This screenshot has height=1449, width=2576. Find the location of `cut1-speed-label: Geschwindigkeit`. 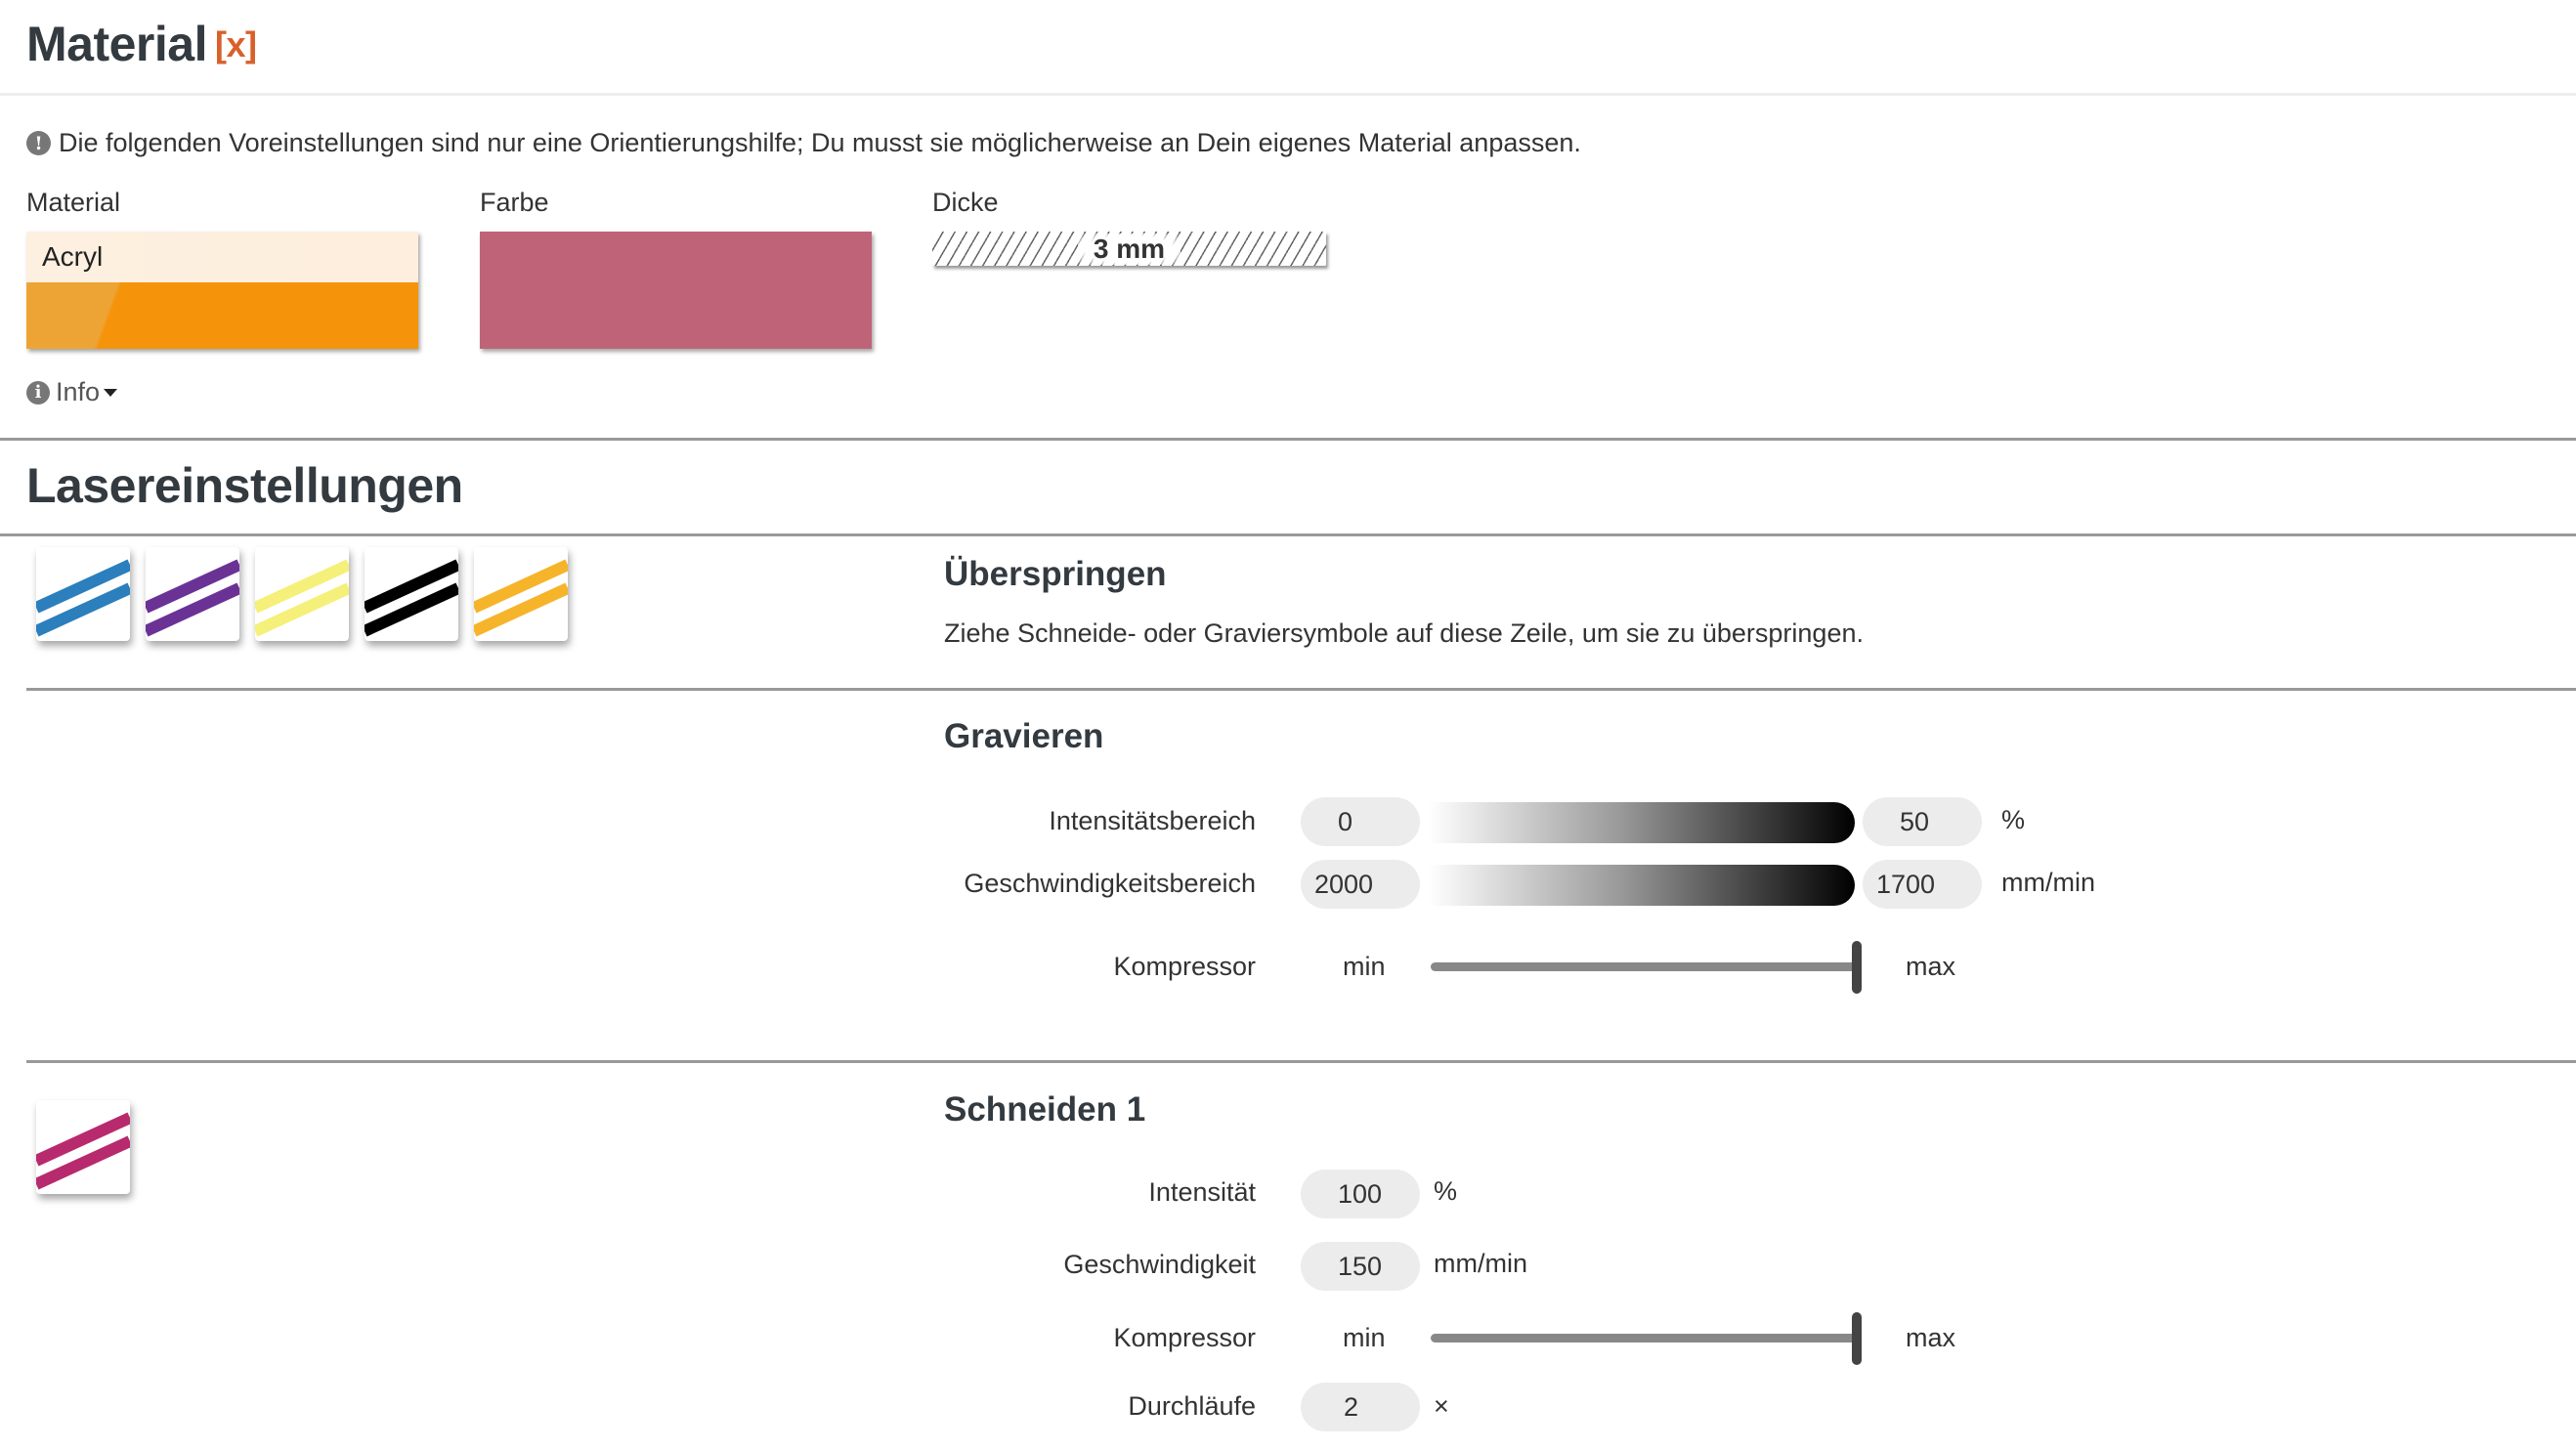

cut1-speed-label: Geschwindigkeit is located at coordinates (1160, 1264).